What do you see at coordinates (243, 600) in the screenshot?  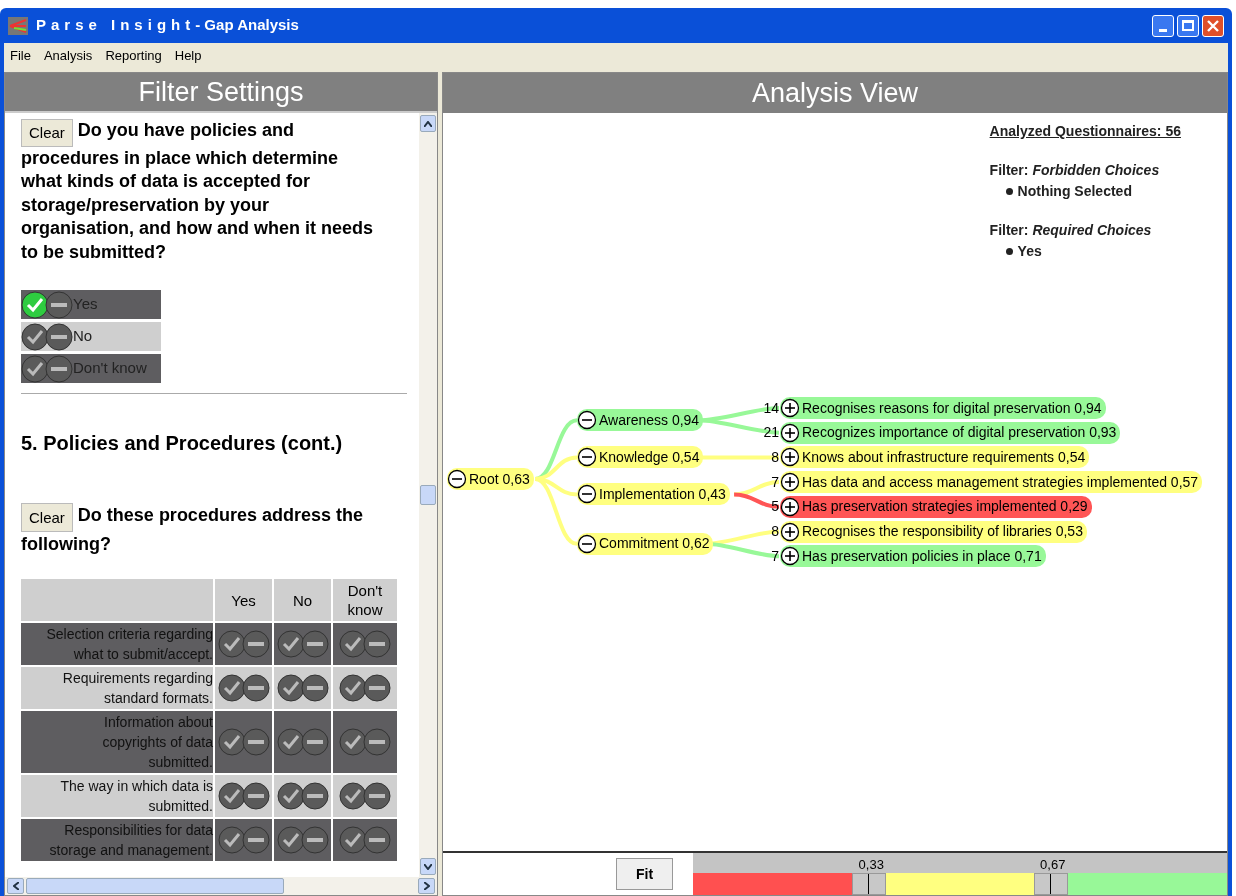 I see `column-header: Yes` at bounding box center [243, 600].